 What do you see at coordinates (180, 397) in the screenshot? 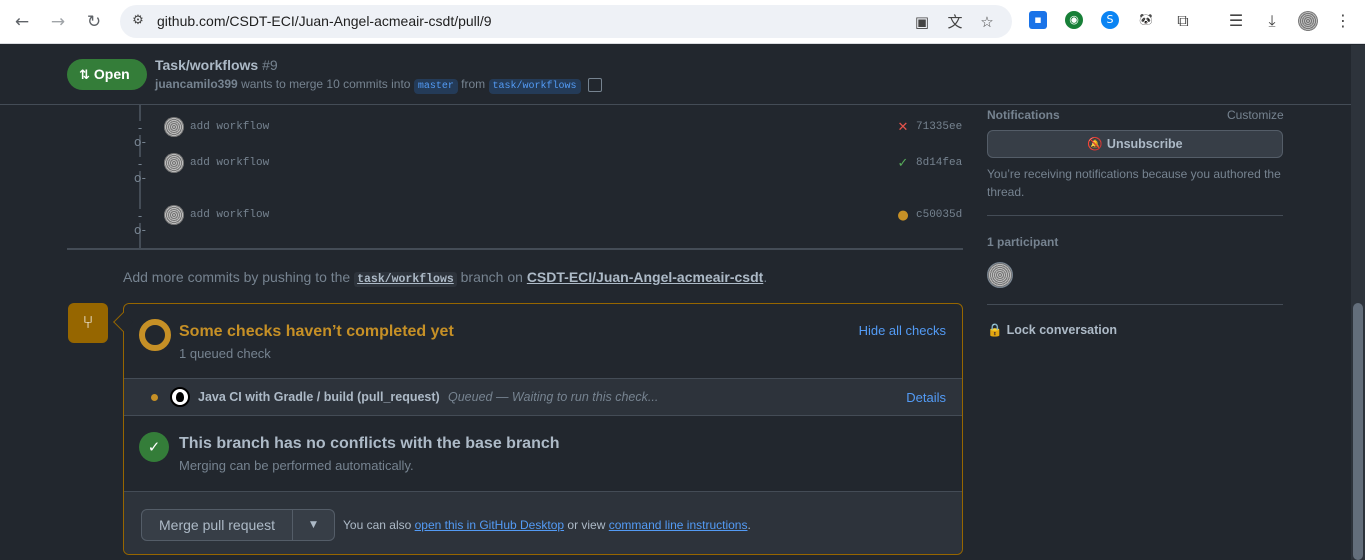
I see `github-logo-icon` at bounding box center [180, 397].